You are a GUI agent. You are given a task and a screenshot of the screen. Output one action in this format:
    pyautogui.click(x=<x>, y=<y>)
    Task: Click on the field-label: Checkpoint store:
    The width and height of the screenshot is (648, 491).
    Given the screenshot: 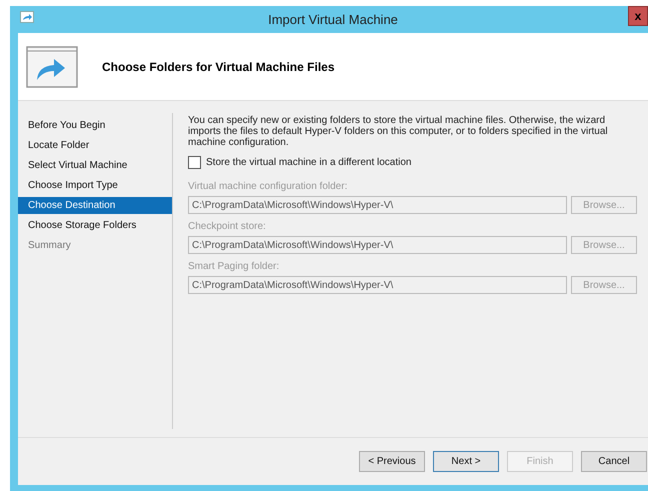 What is the action you would take?
    pyautogui.click(x=227, y=226)
    